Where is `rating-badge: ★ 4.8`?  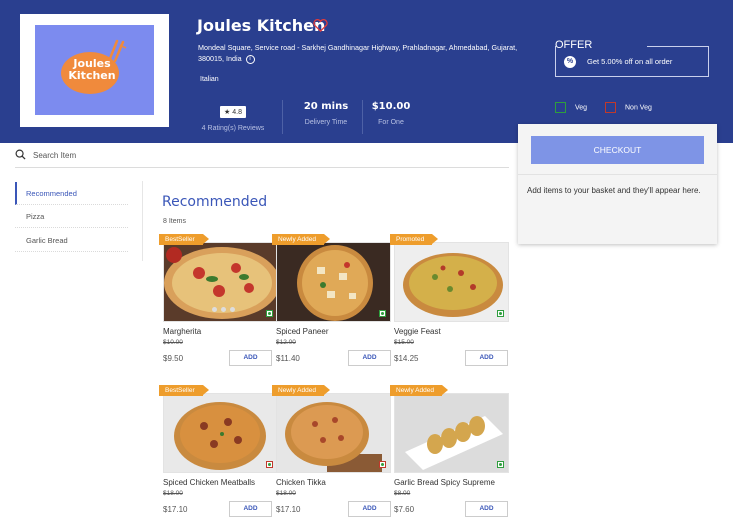 rating-badge: ★ 4.8 is located at coordinates (233, 112).